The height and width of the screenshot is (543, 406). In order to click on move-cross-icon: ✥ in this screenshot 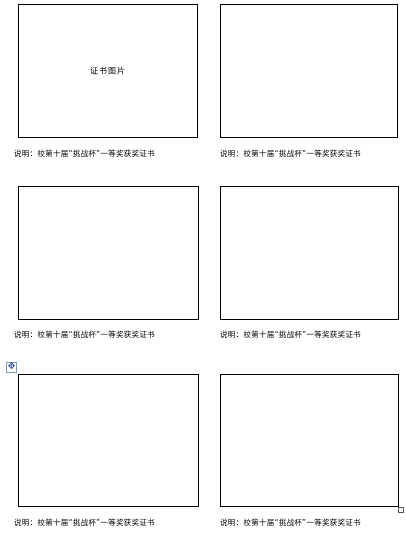, I will do `click(11, 367)`.